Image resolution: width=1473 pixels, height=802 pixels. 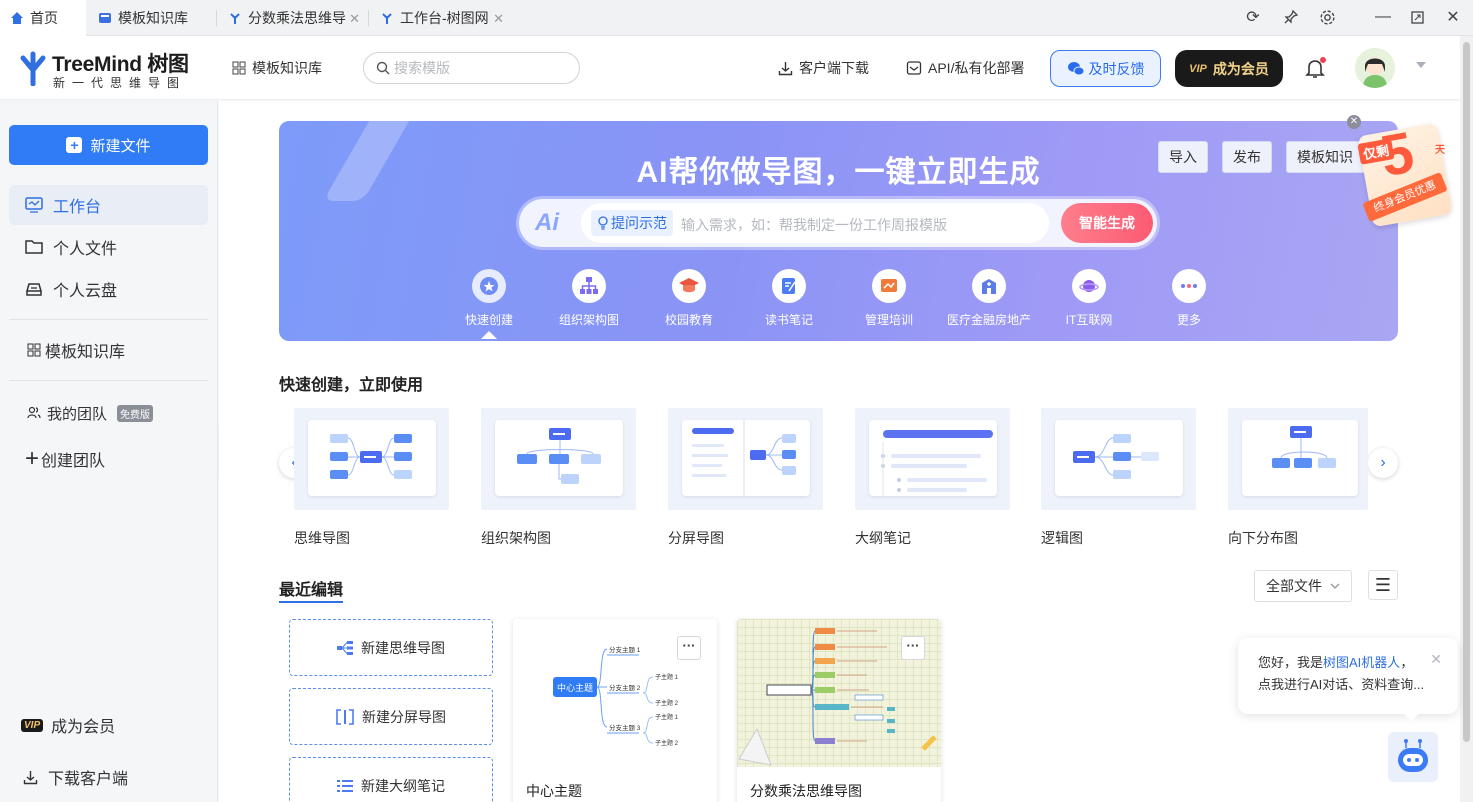 I want to click on ai-prompt-box: Ai 提问示范 输入需求，如：帮我制定一份工作周报模版 智能生成, so click(x=838, y=223).